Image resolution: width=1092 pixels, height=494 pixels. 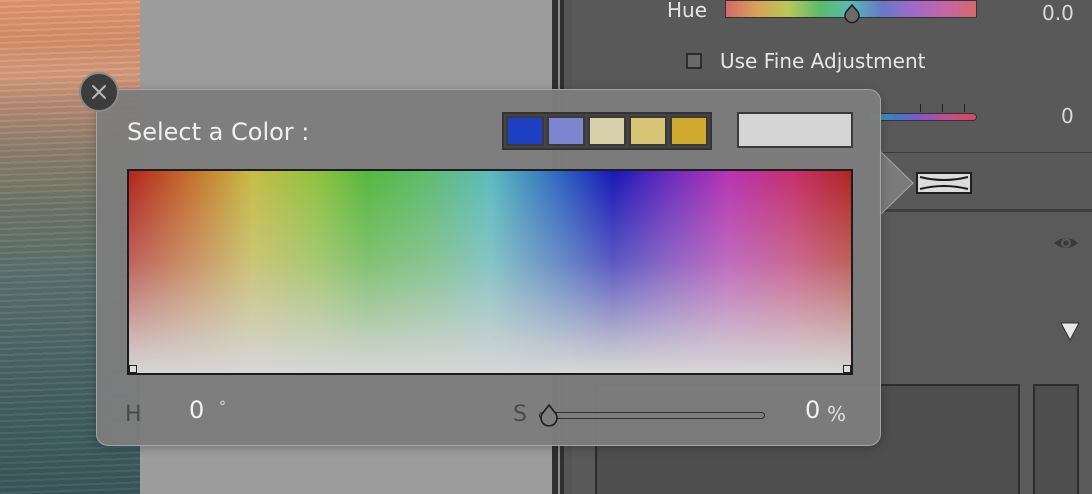 What do you see at coordinates (652, 415) in the screenshot?
I see `saturation-slider` at bounding box center [652, 415].